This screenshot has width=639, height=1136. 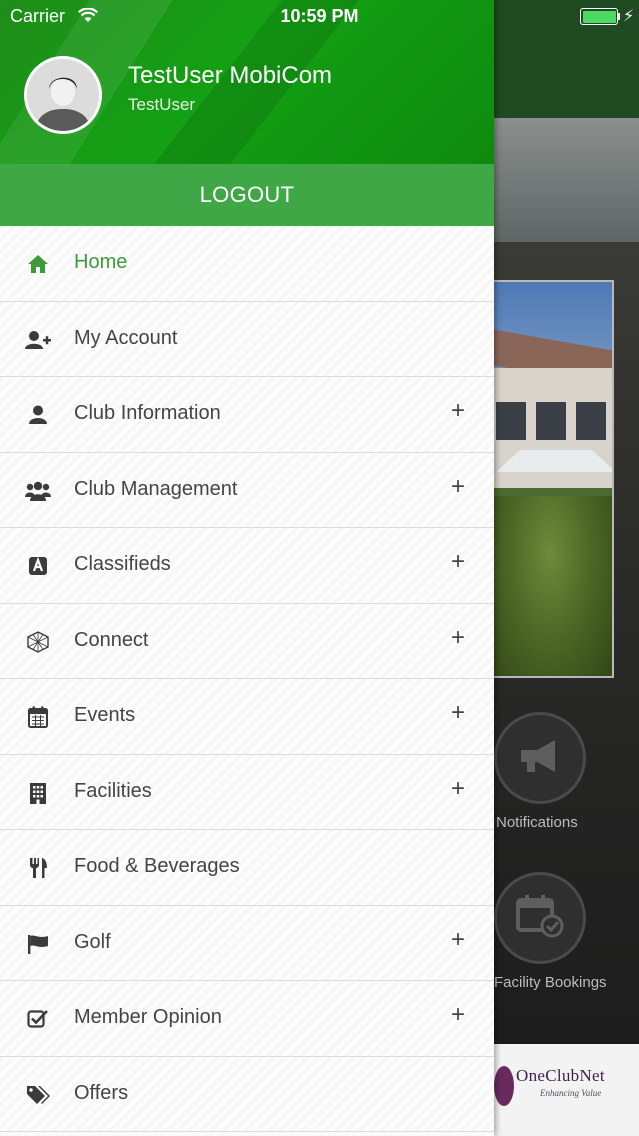 What do you see at coordinates (126, 337) in the screenshot?
I see `menu-item-label: My Account` at bounding box center [126, 337].